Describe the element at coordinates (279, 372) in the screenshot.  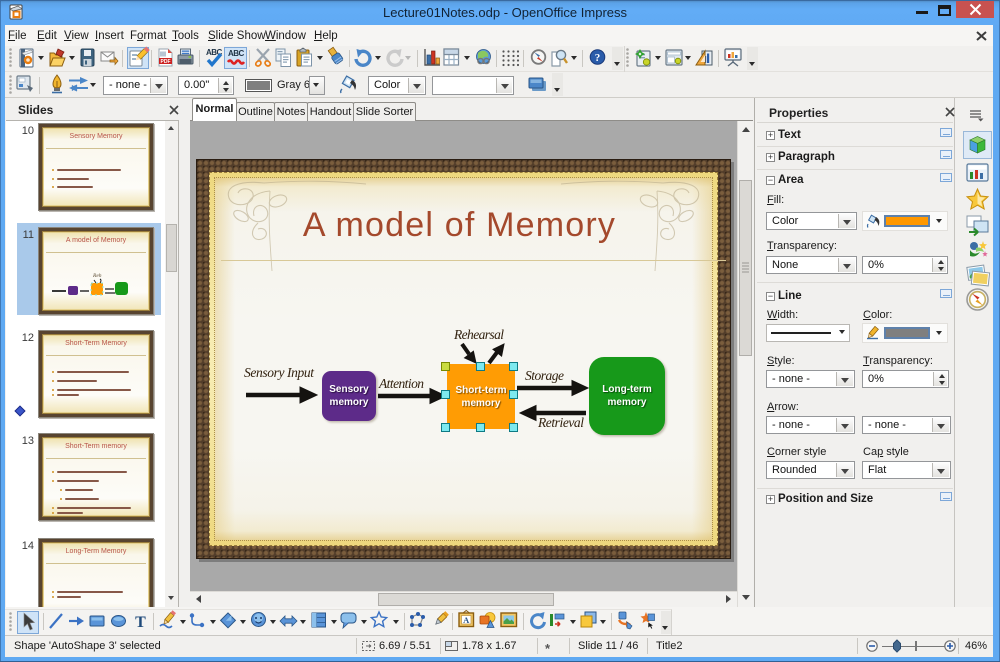
I see `svg-text: Sensory Input` at that location.